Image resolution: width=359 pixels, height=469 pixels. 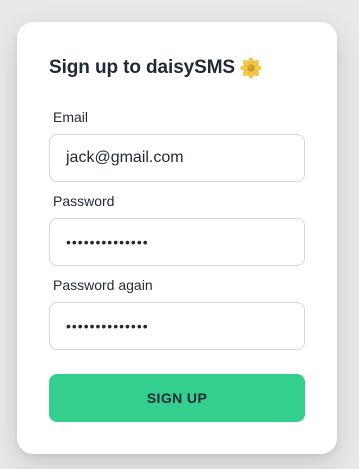 What do you see at coordinates (177, 242) in the screenshot?
I see `password-field` at bounding box center [177, 242].